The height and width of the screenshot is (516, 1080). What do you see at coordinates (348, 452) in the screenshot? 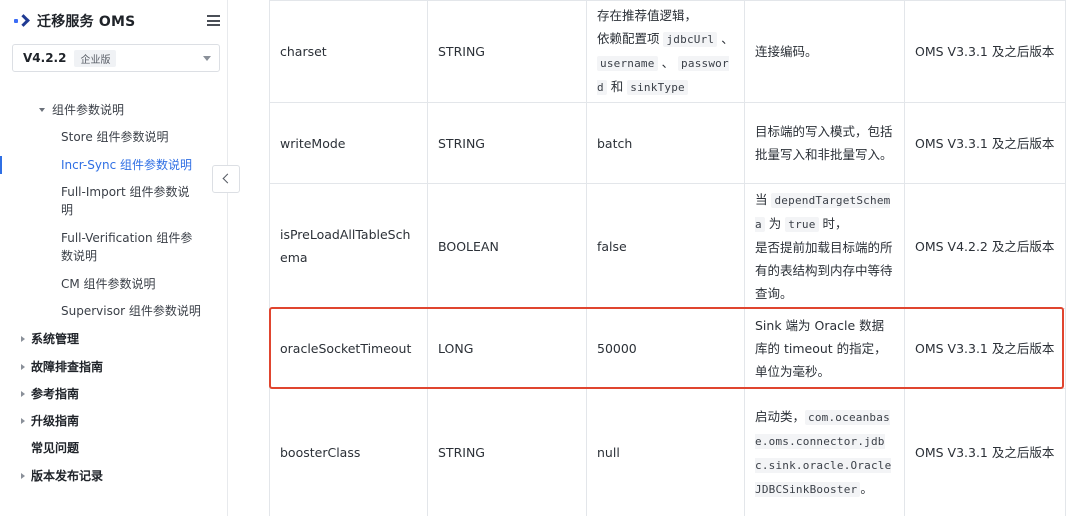
I see `param-name: boosterClass` at bounding box center [348, 452].